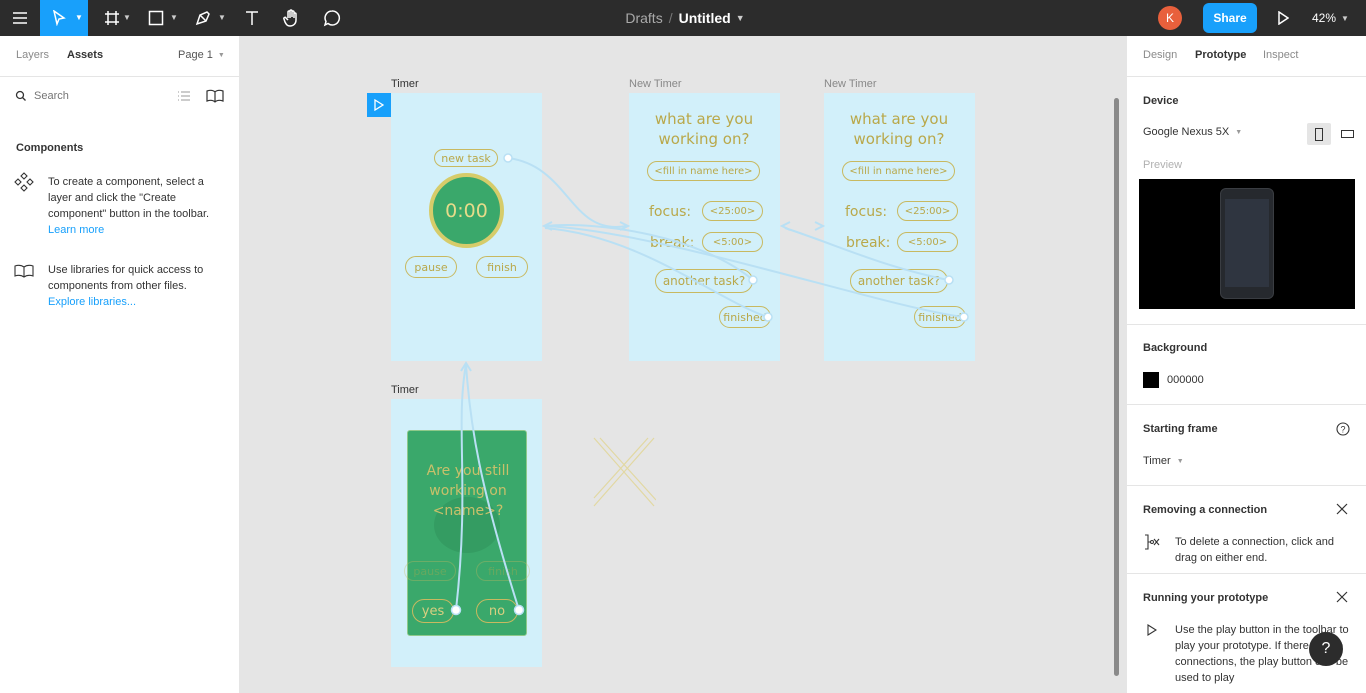 Image resolution: width=1366 pixels, height=693 pixels. I want to click on tab-design: Design, so click(1160, 55).